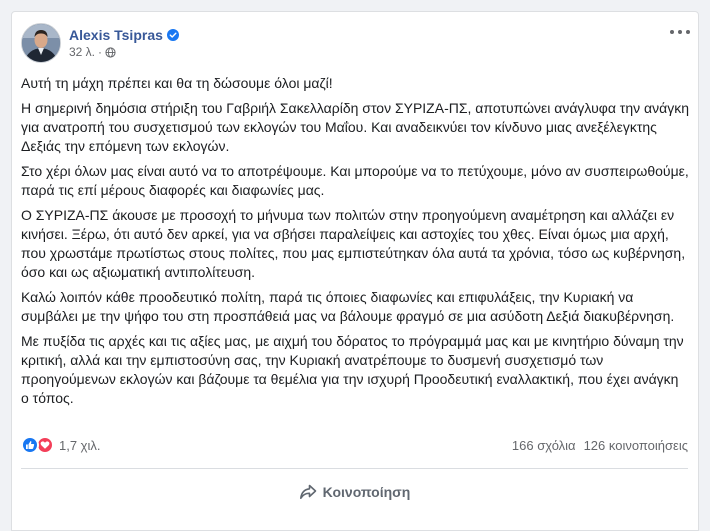 This screenshot has height=531, width=710. Describe the element at coordinates (110, 52) in the screenshot. I see `globe-icon` at that location.